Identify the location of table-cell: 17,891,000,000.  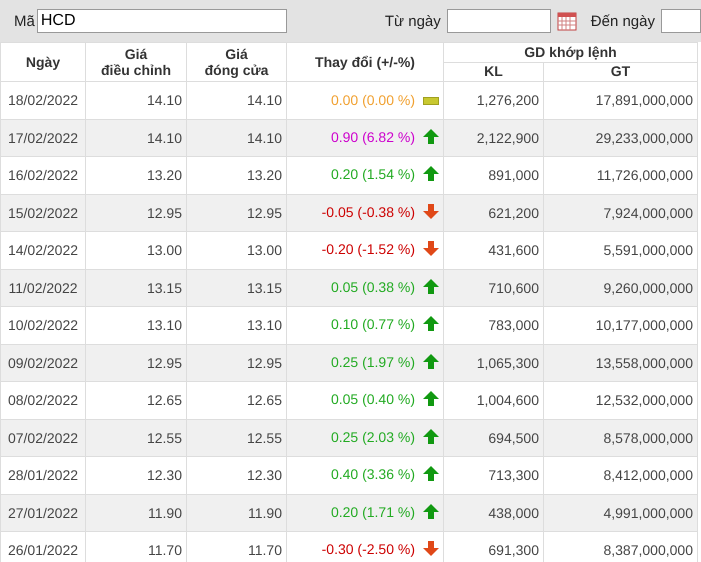
(621, 100).